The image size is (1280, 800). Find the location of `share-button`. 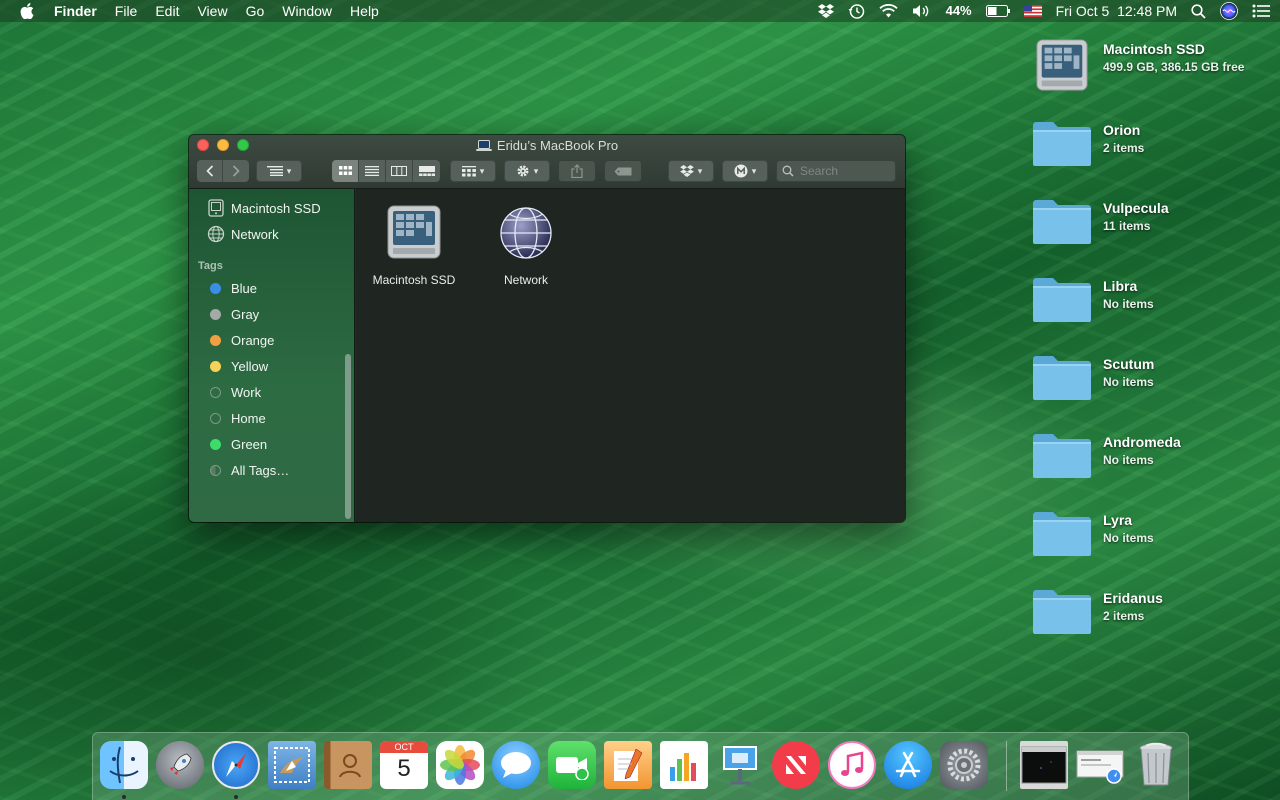

share-button is located at coordinates (577, 171).